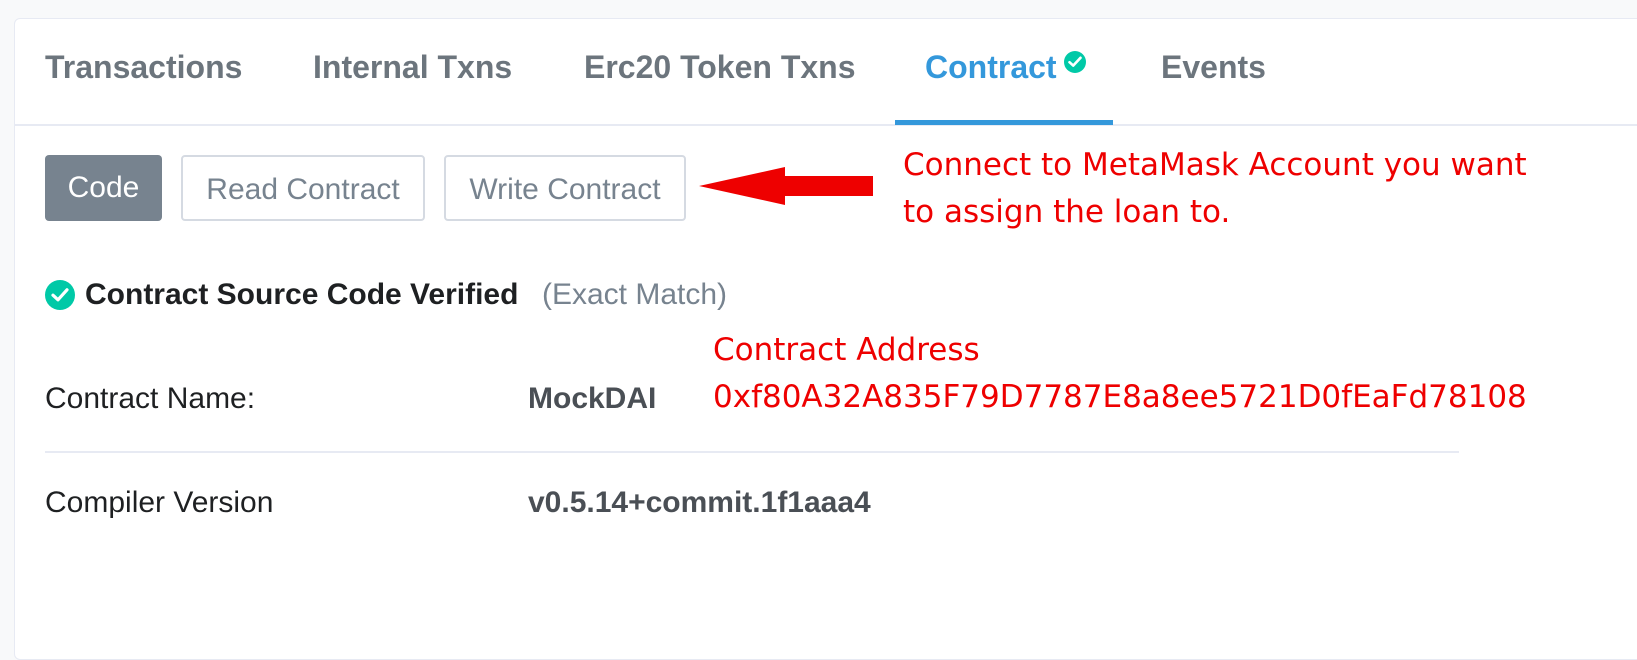 This screenshot has width=1637, height=660. What do you see at coordinates (786, 186) in the screenshot?
I see `red-arrow-left-icon` at bounding box center [786, 186].